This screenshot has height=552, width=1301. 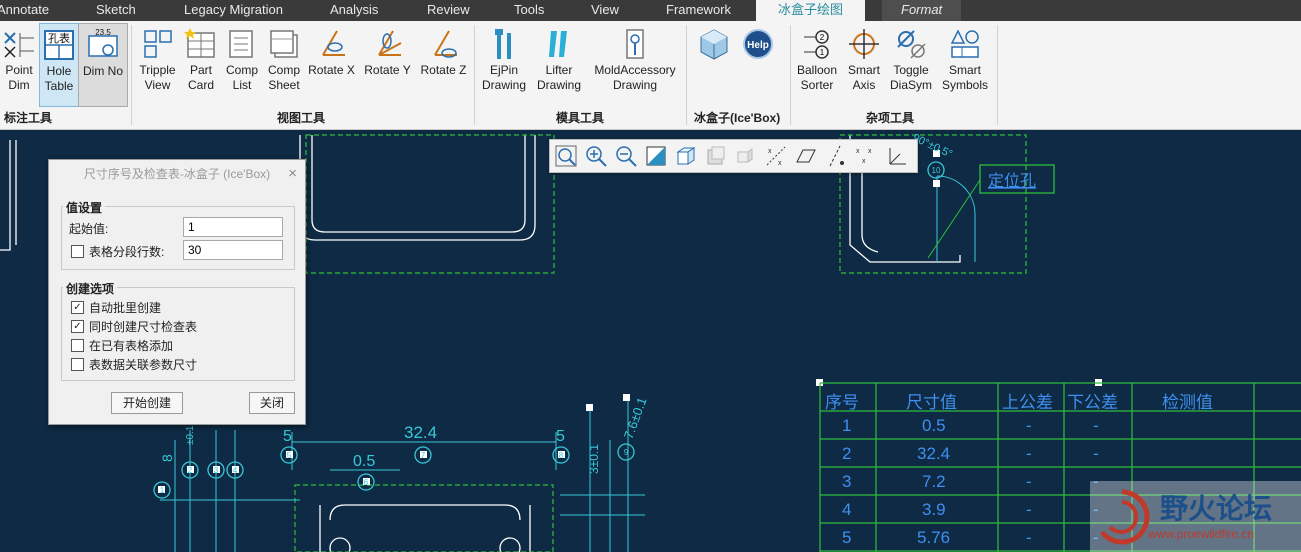 What do you see at coordinates (817, 64) in the screenshot?
I see `balloon-sorter-button: 21 Balloon Sorter` at bounding box center [817, 64].